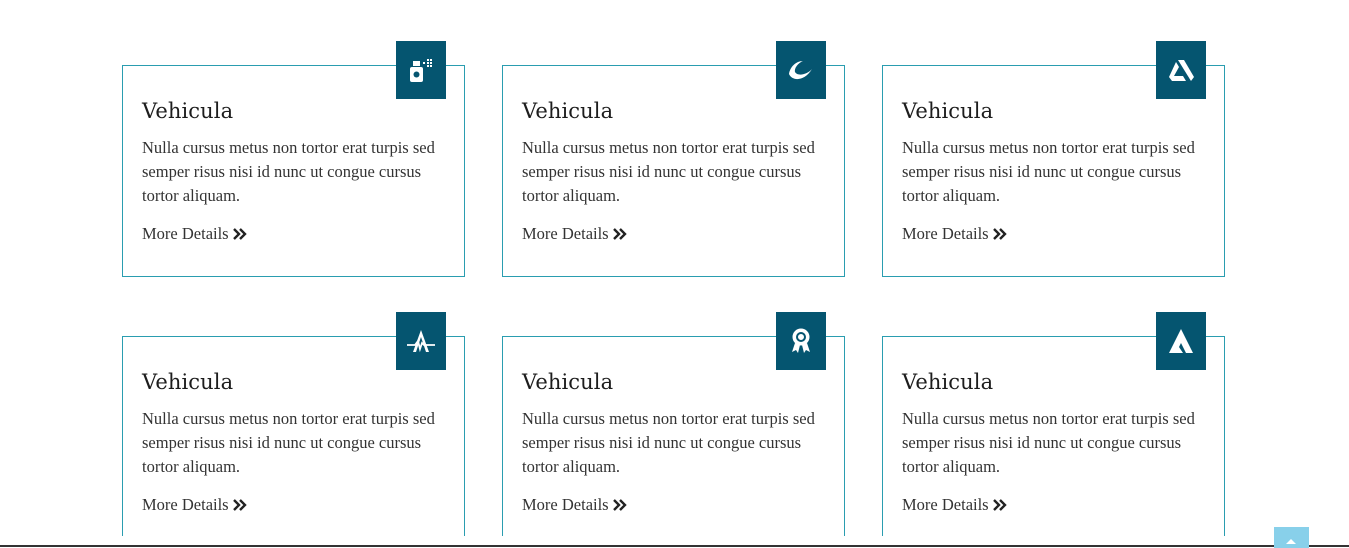 This screenshot has width=1349, height=548. I want to click on affinity-triangle-icon, so click(1181, 341).